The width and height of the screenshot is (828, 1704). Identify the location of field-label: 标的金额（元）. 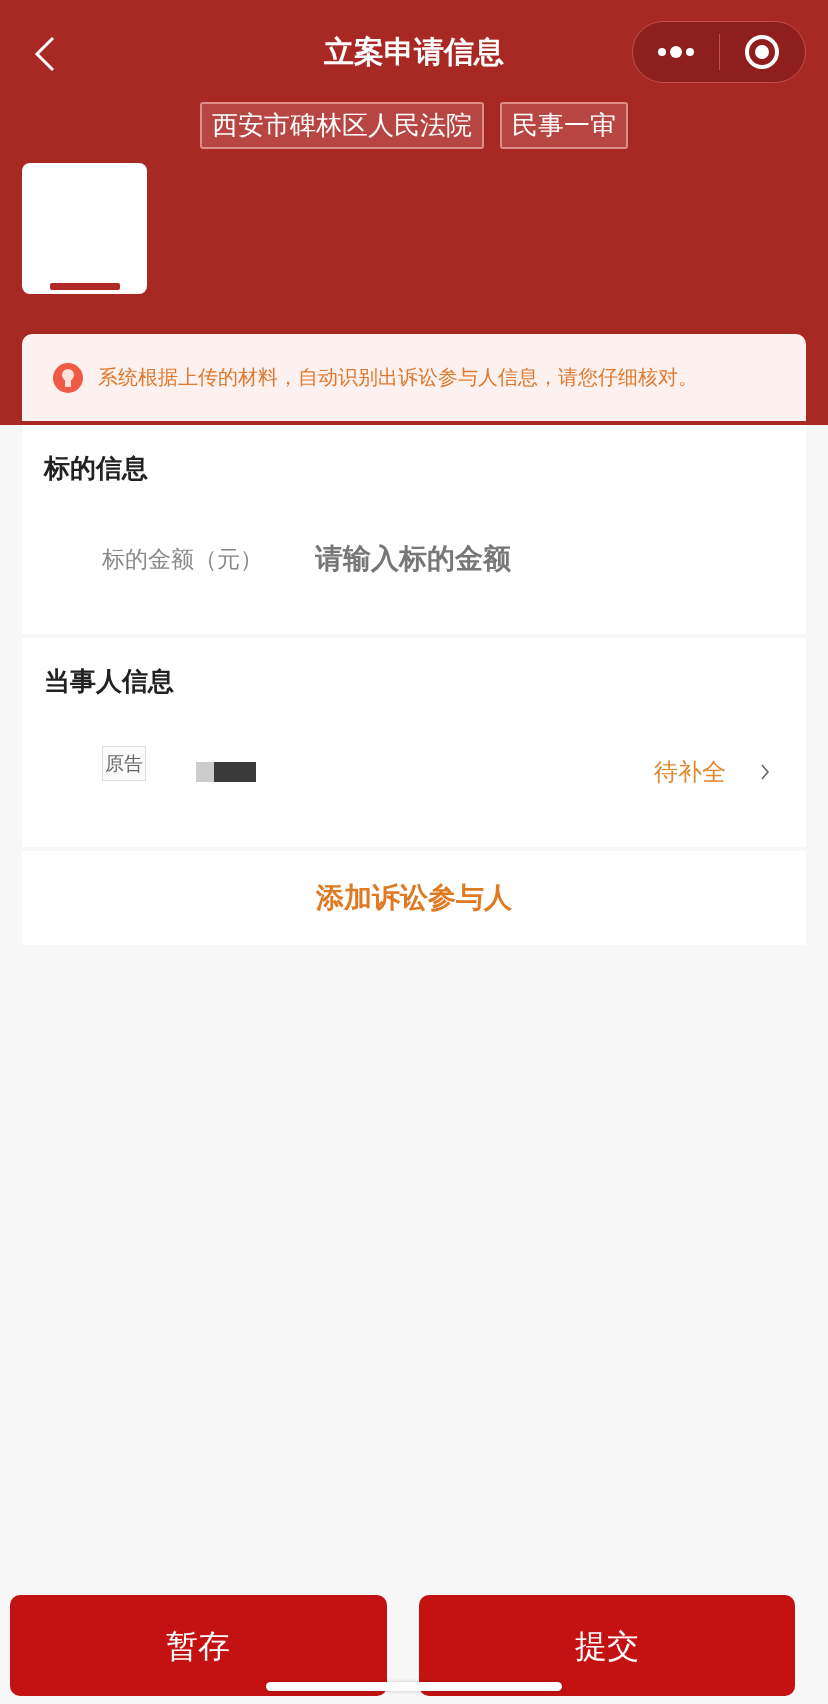
(182, 559).